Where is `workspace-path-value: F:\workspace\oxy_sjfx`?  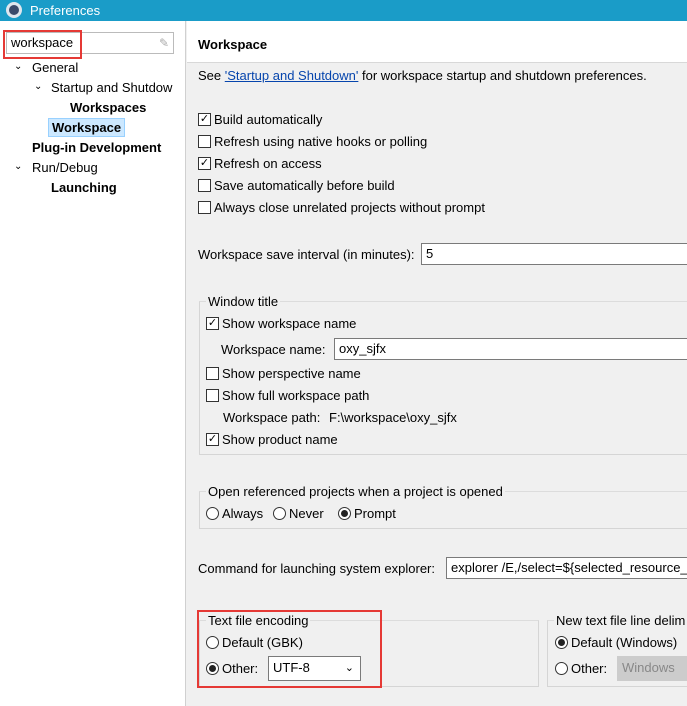 workspace-path-value: F:\workspace\oxy_sjfx is located at coordinates (393, 417).